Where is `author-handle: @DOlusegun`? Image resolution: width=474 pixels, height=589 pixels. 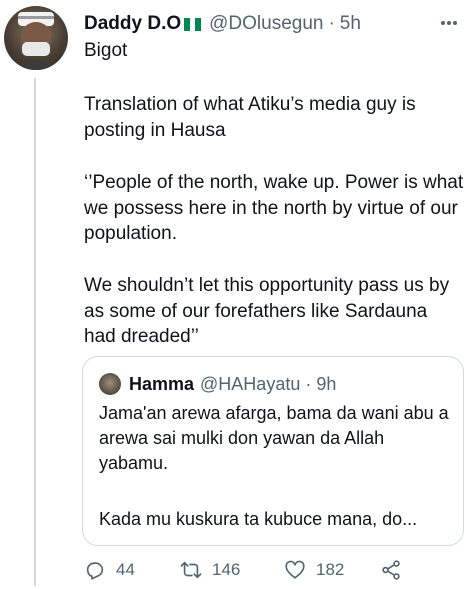
author-handle: @DOlusegun is located at coordinates (266, 24).